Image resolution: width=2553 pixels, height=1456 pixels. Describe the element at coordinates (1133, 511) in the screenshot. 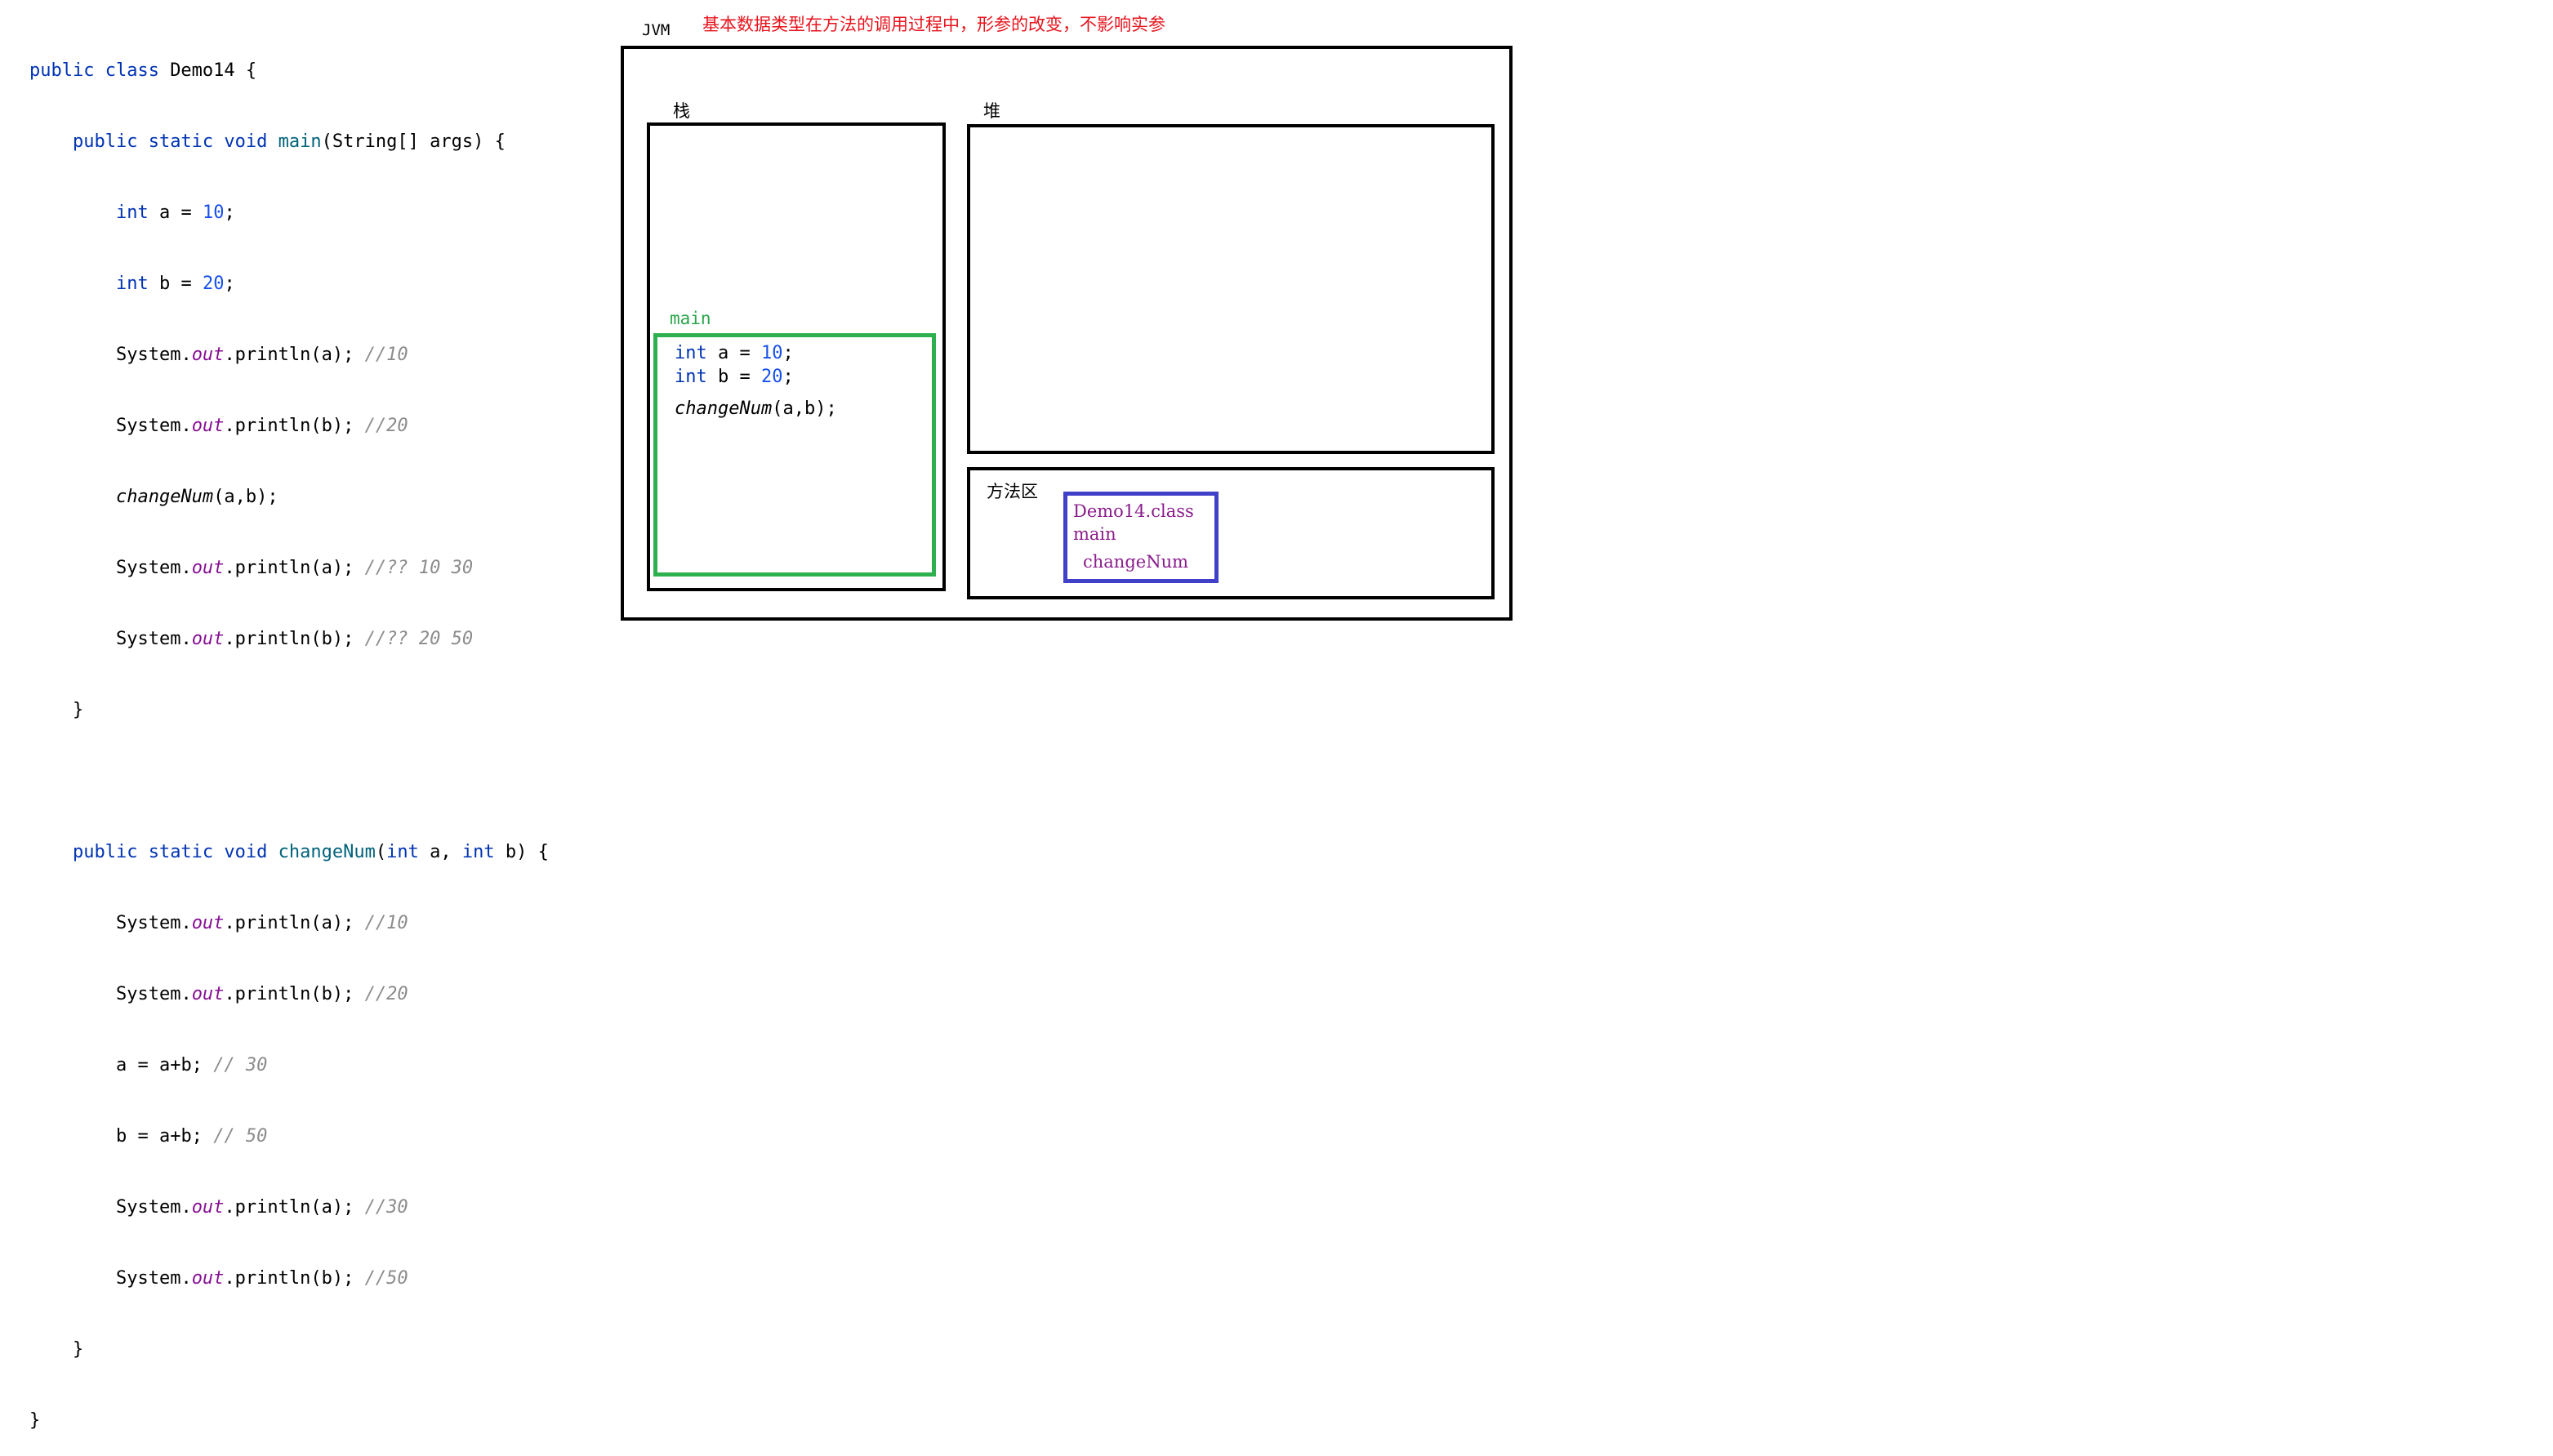

I see `class-name-label: Demo14.class` at that location.